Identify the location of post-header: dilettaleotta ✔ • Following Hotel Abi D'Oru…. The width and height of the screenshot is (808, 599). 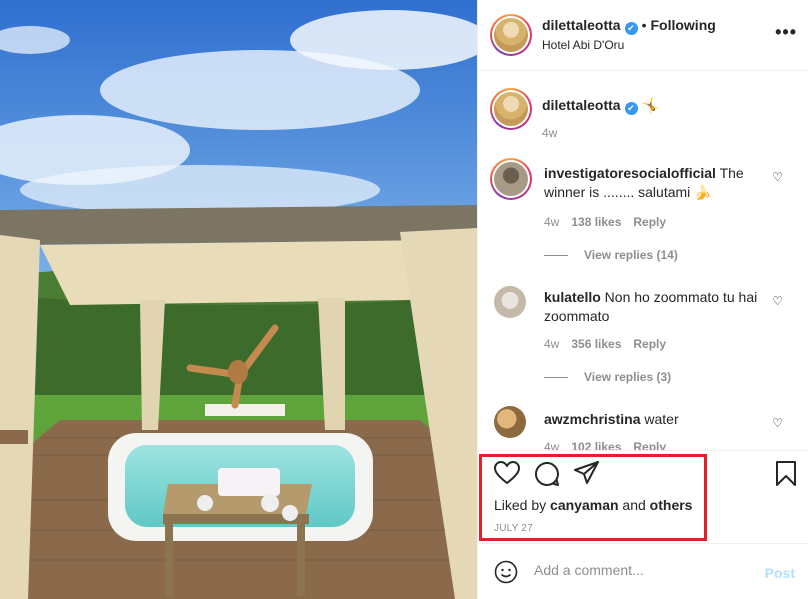
(643, 35).